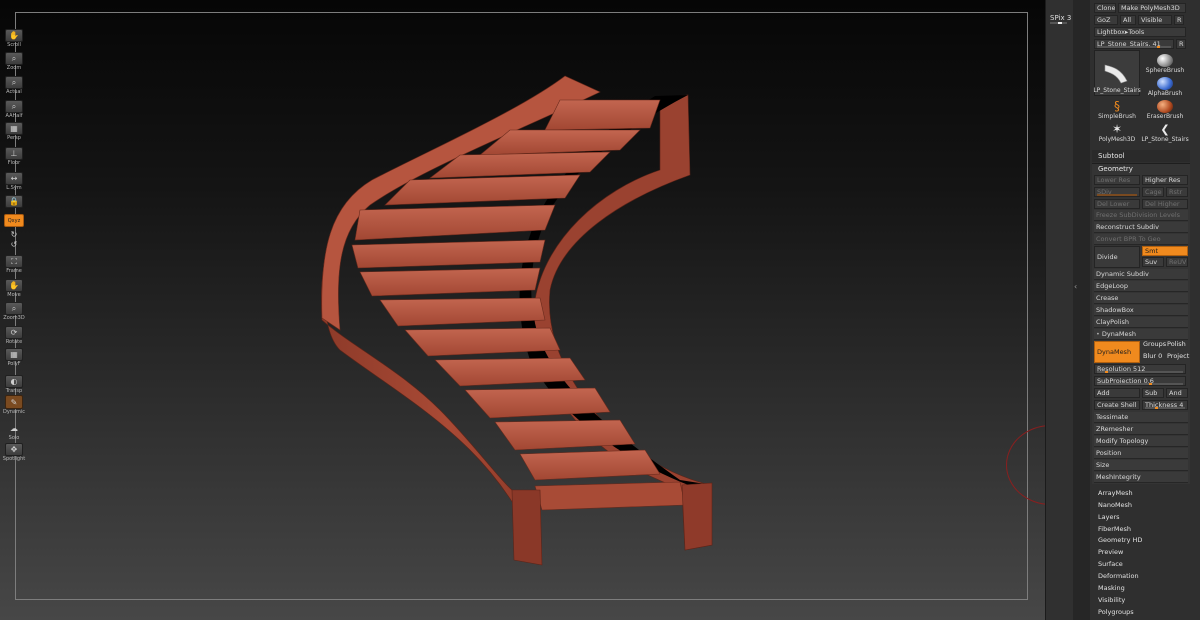  I want to click on texture-button: ✎ Dynamic, so click(14, 405).